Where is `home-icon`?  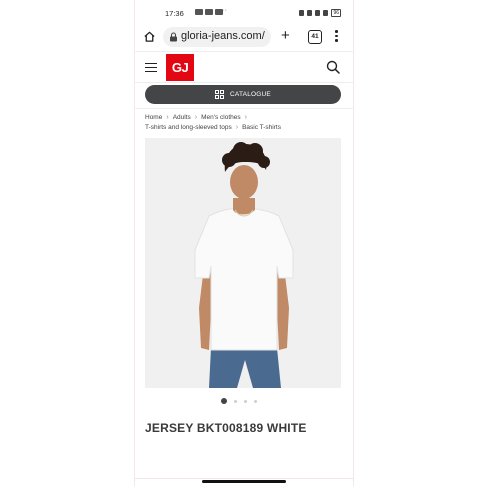
home-icon is located at coordinates (149, 36).